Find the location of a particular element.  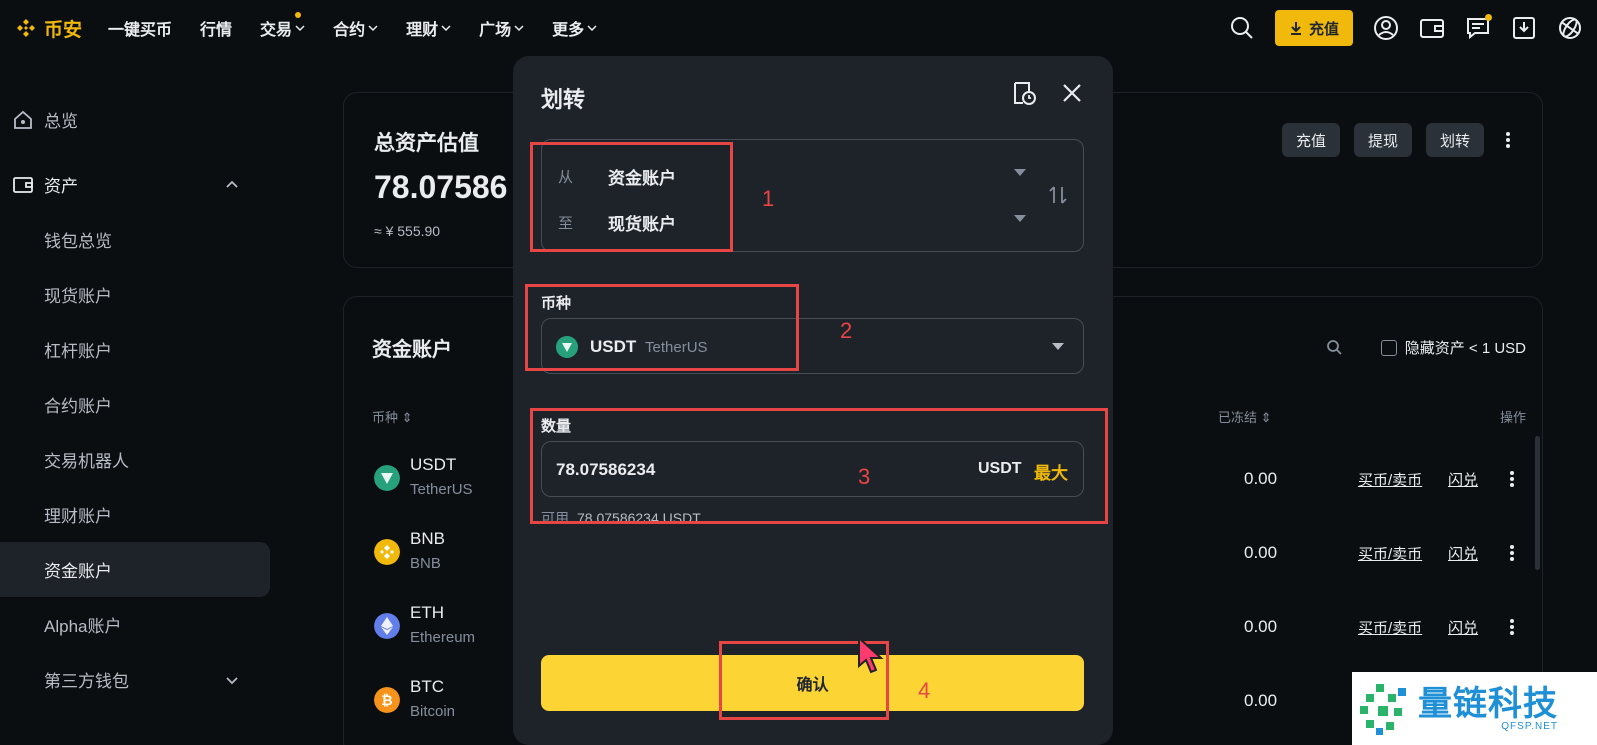

bnb-coin-icon is located at coordinates (387, 552).